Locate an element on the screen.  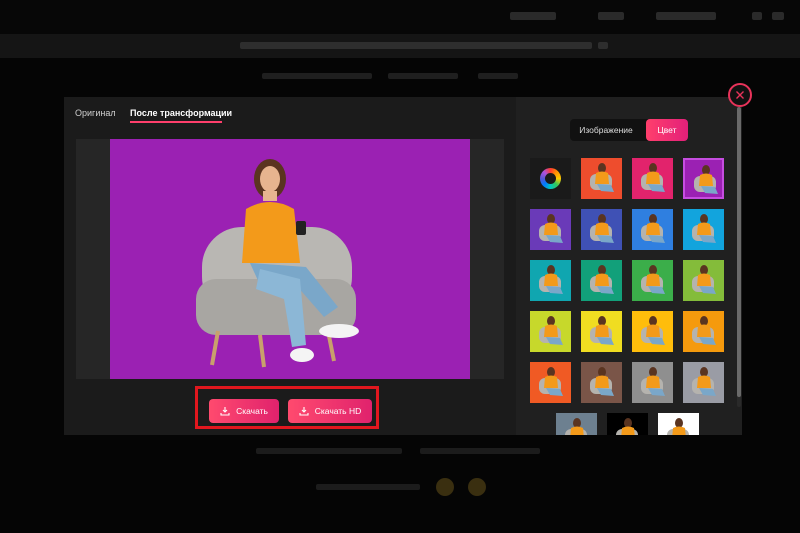
active-tab-indicator is located at coordinates (176, 122).